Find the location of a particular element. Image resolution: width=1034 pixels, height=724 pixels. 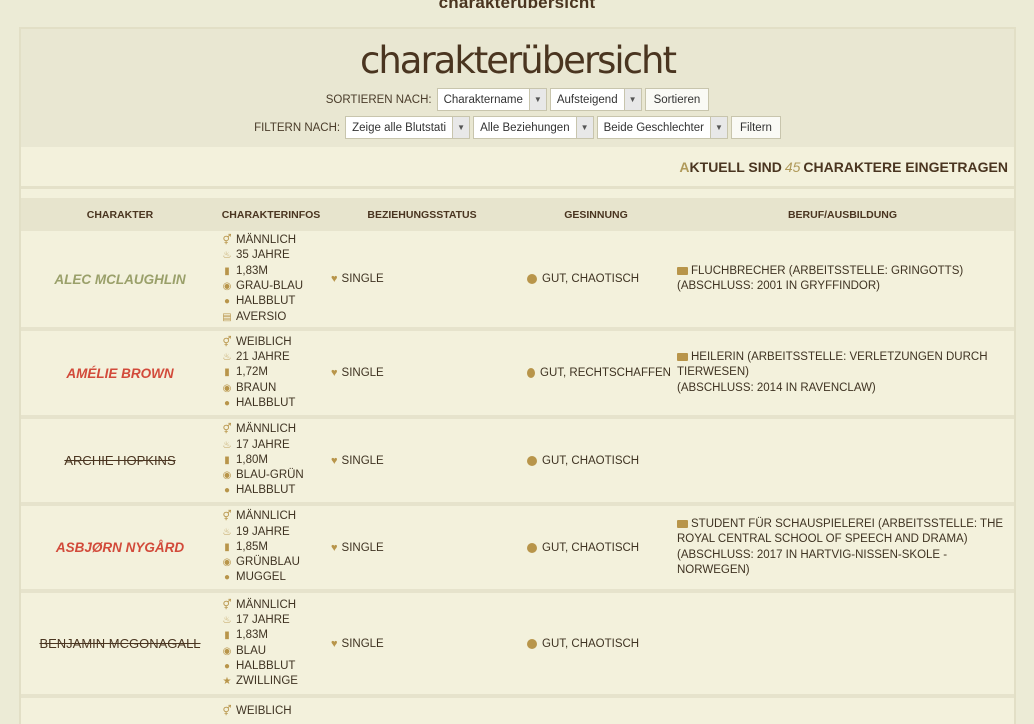

info-value: GRÜNBLAU is located at coordinates (268, 562).